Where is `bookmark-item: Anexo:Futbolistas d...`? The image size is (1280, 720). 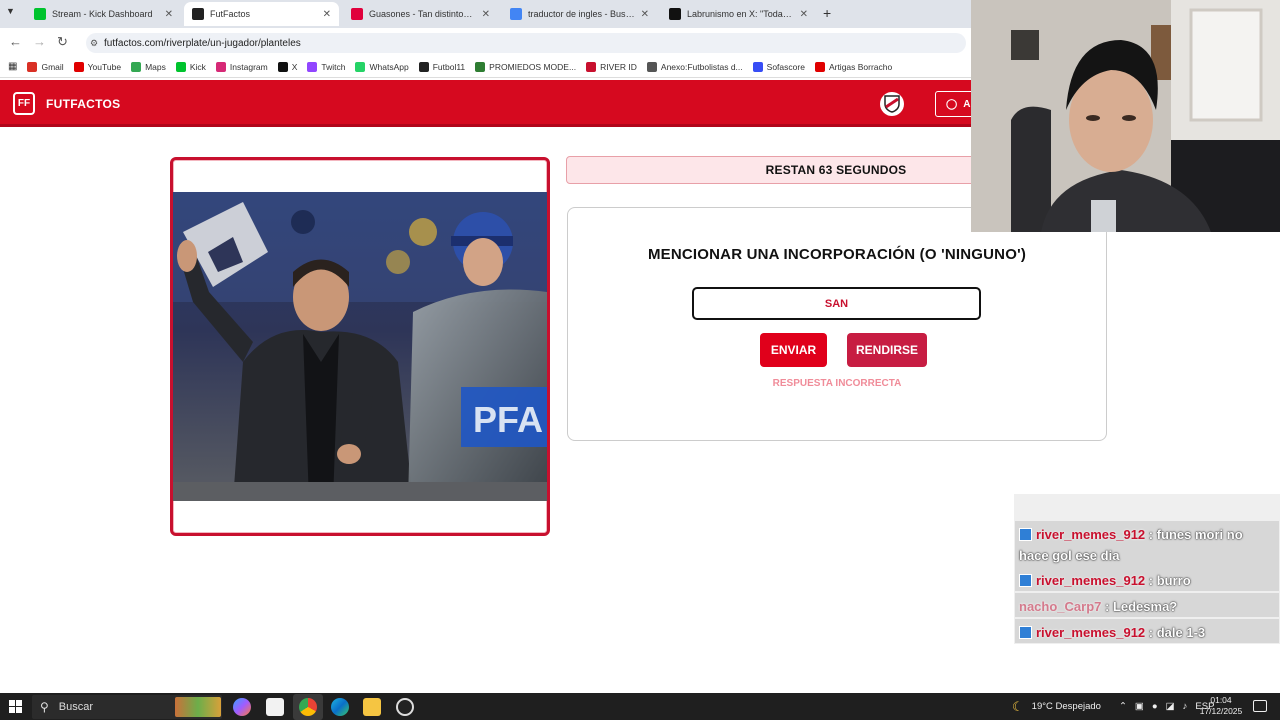 bookmark-item: Anexo:Futbolistas d... is located at coordinates (694, 66).